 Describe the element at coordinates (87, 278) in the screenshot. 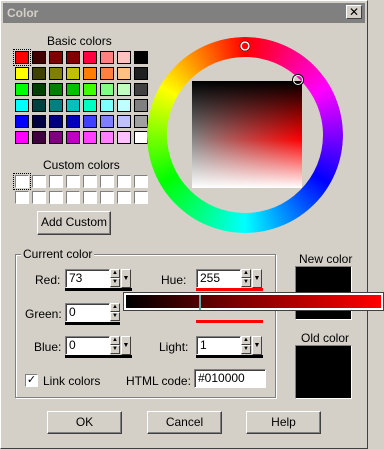

I see `red-input: 73` at that location.